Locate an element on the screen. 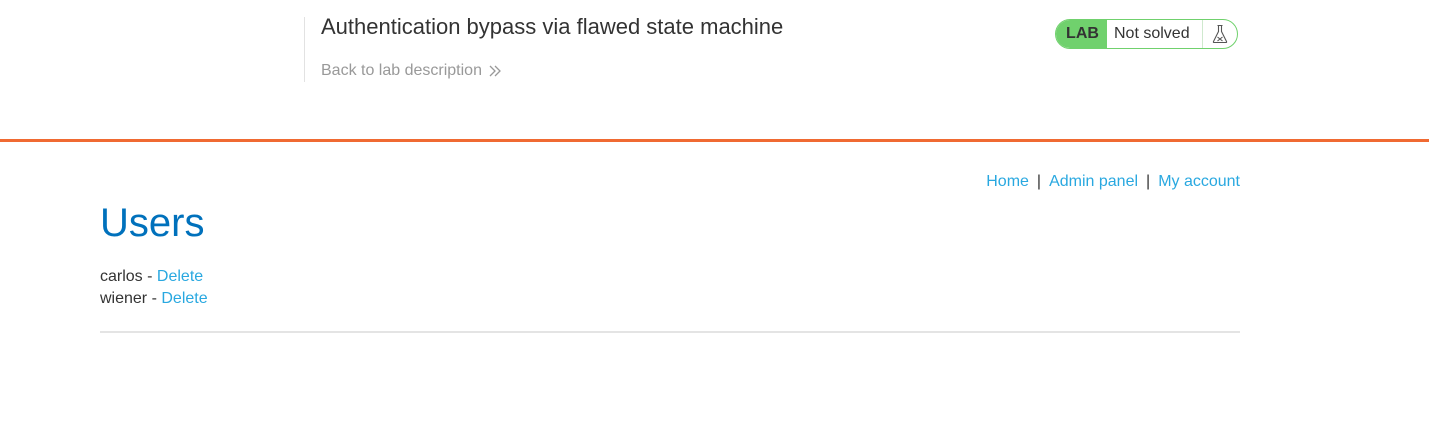 The width and height of the screenshot is (1429, 422). admin-panel-link: Admin panel is located at coordinates (1093, 181).